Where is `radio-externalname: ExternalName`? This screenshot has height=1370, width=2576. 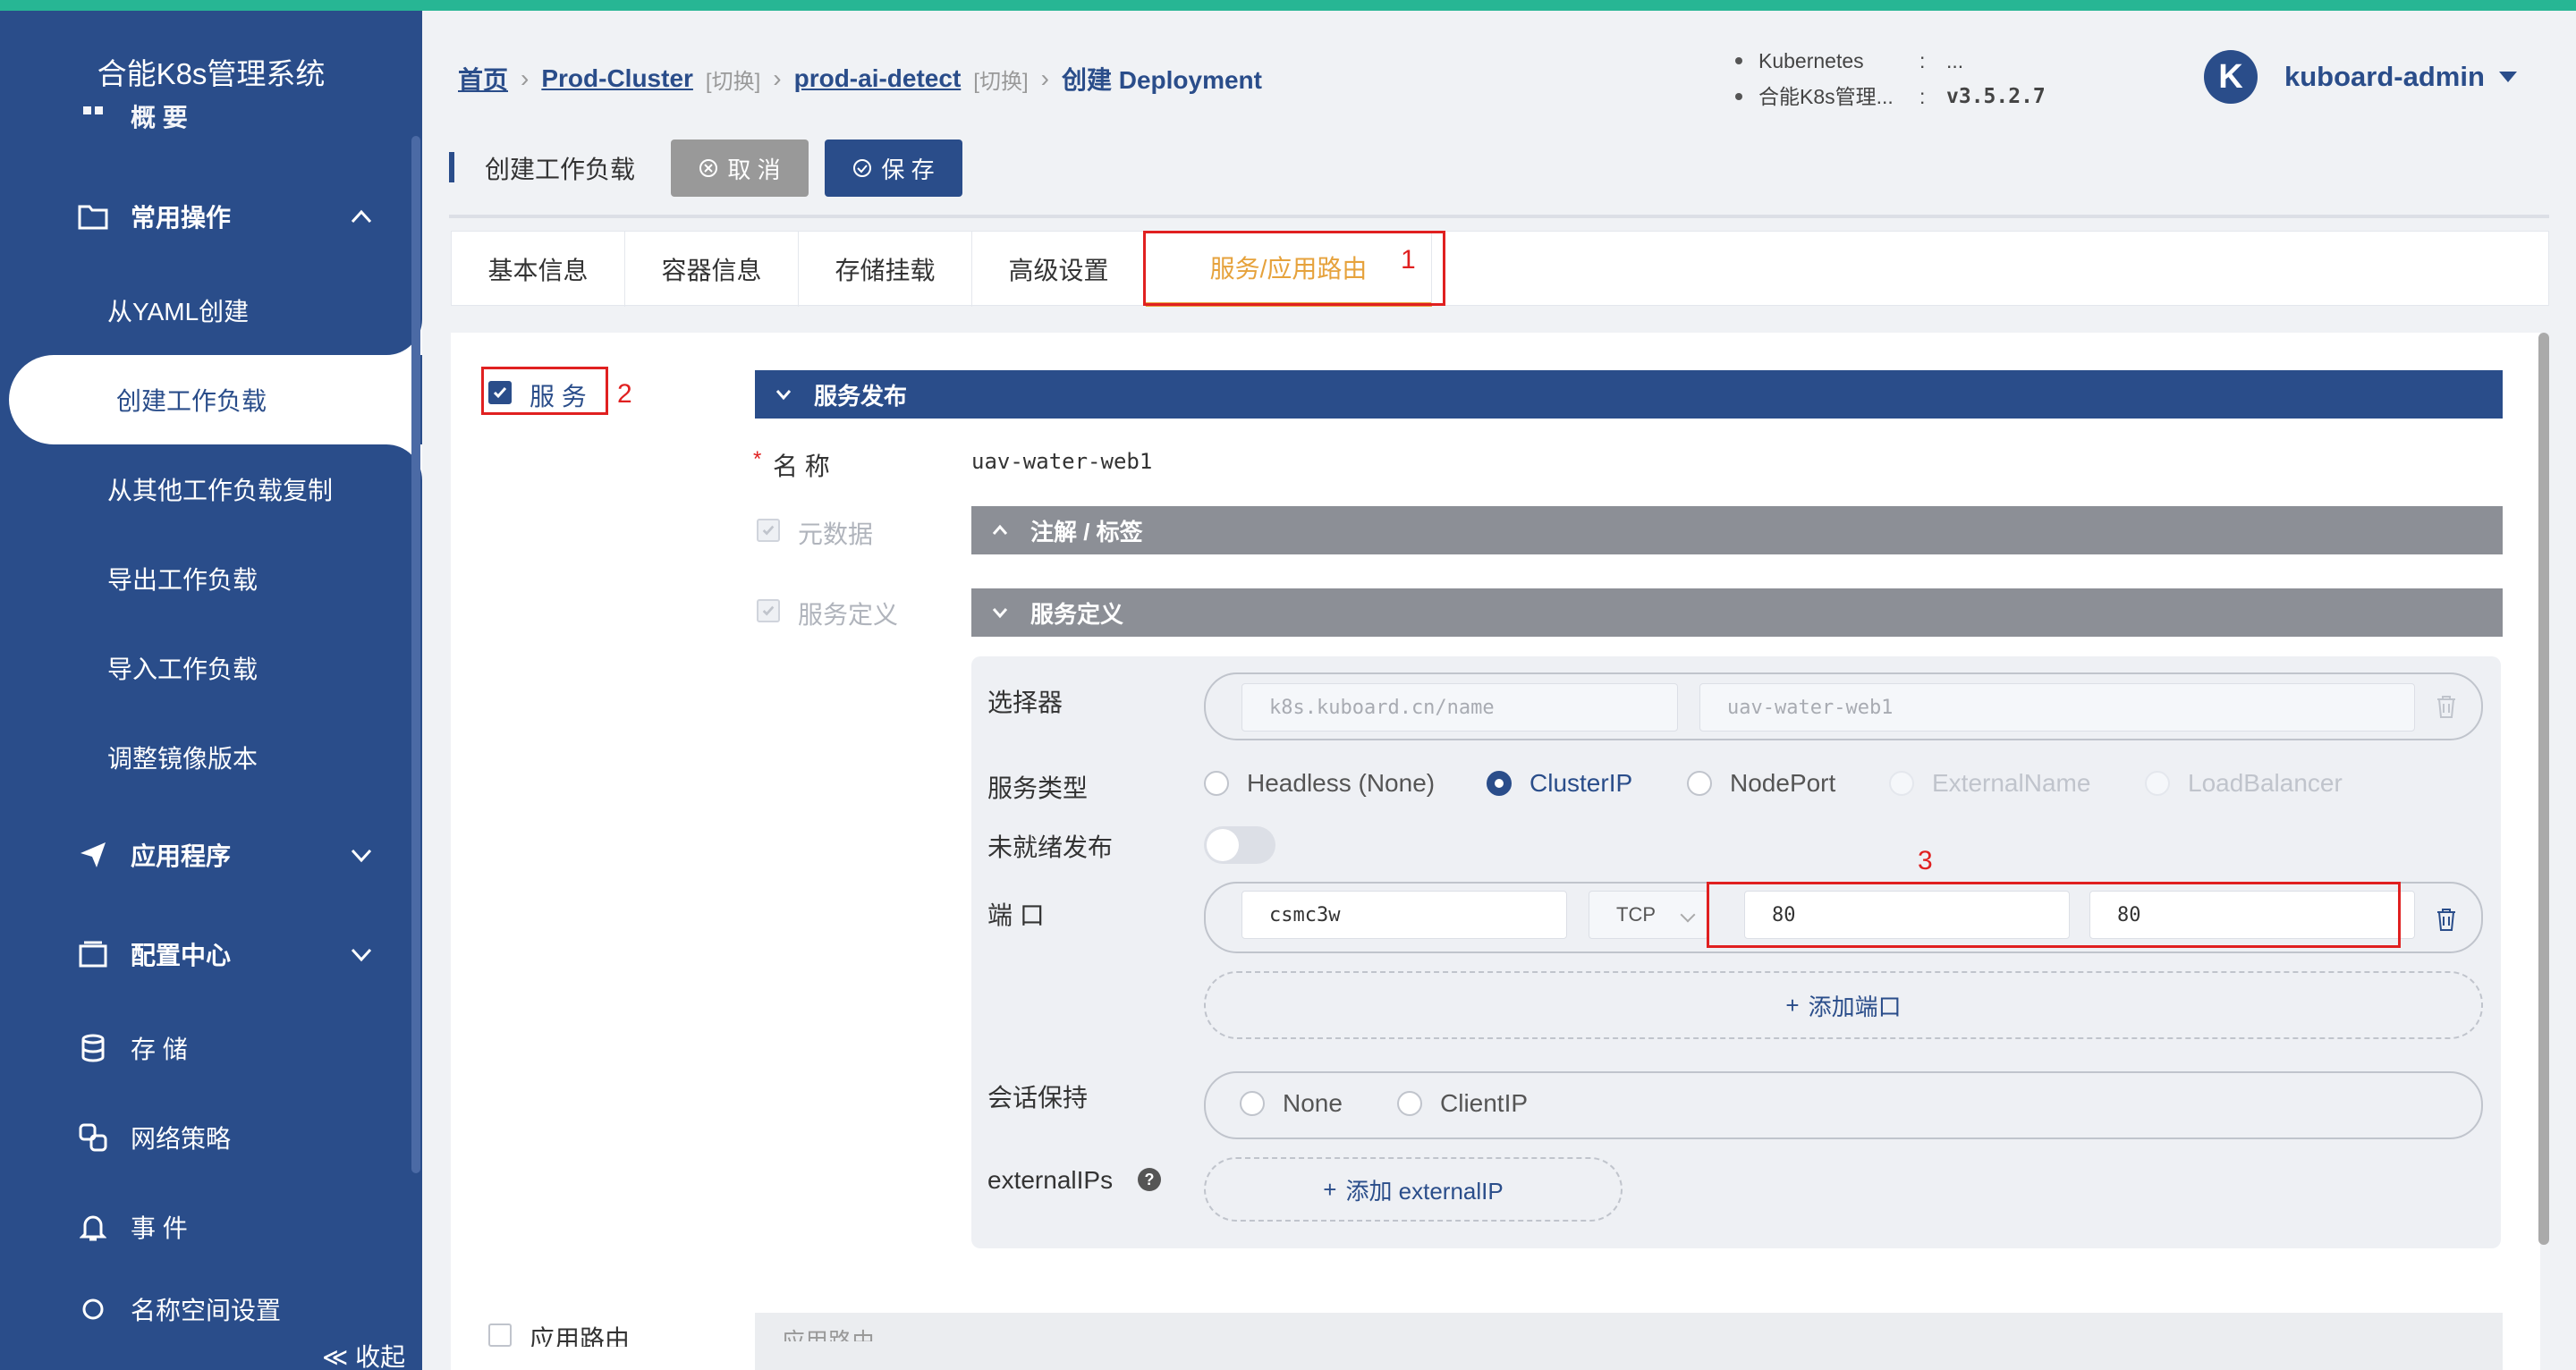
radio-externalname: ExternalName is located at coordinates (1989, 783).